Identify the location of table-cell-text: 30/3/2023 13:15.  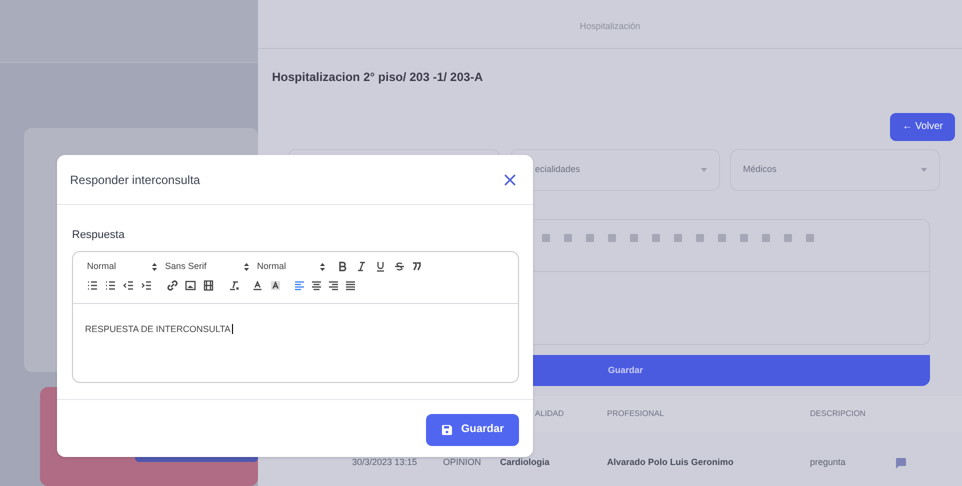
(384, 463).